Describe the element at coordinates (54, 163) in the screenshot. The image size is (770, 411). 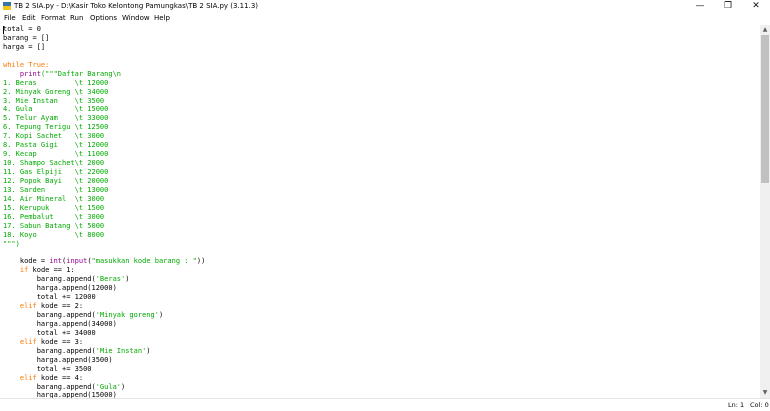
I see `code-token: 10. Shampo Sachet\t 2000` at that location.